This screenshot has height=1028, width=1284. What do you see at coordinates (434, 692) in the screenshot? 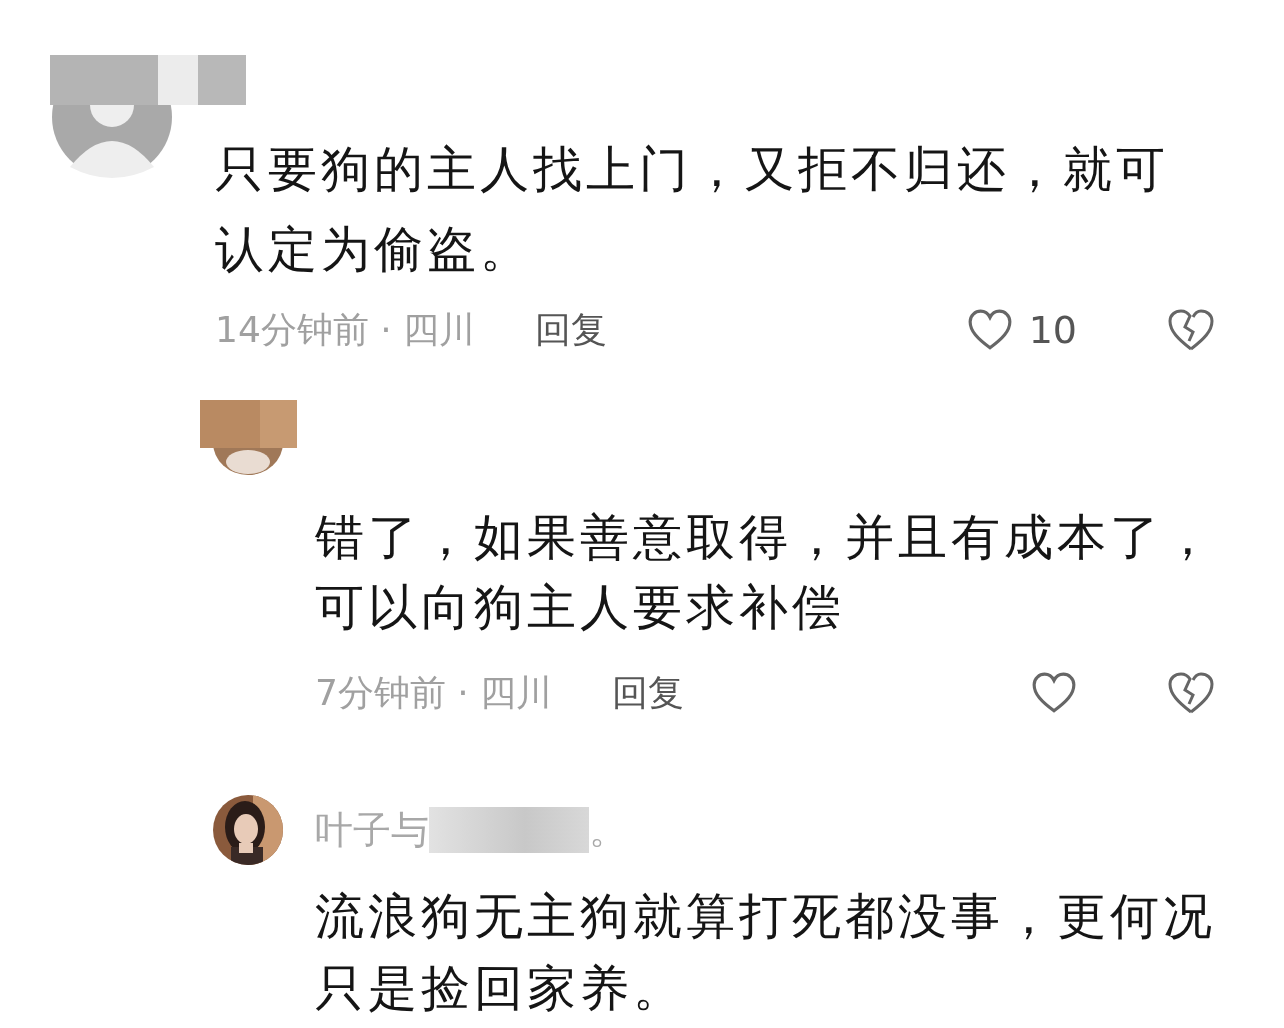
I see `comment-meta: 7分钟前 · 四川` at bounding box center [434, 692].